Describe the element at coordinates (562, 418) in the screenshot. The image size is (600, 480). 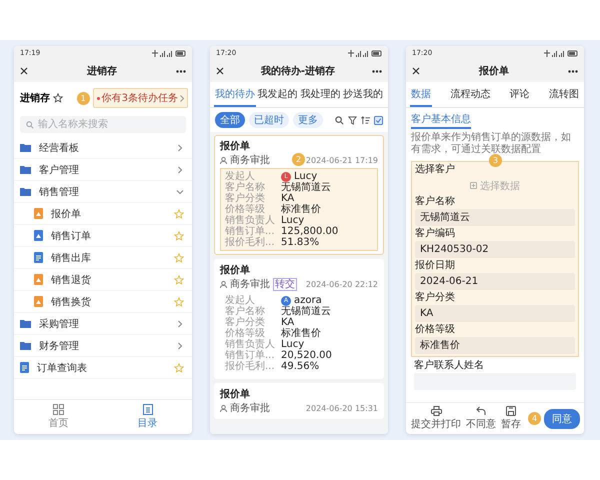
I see `approve-button: 同意` at that location.